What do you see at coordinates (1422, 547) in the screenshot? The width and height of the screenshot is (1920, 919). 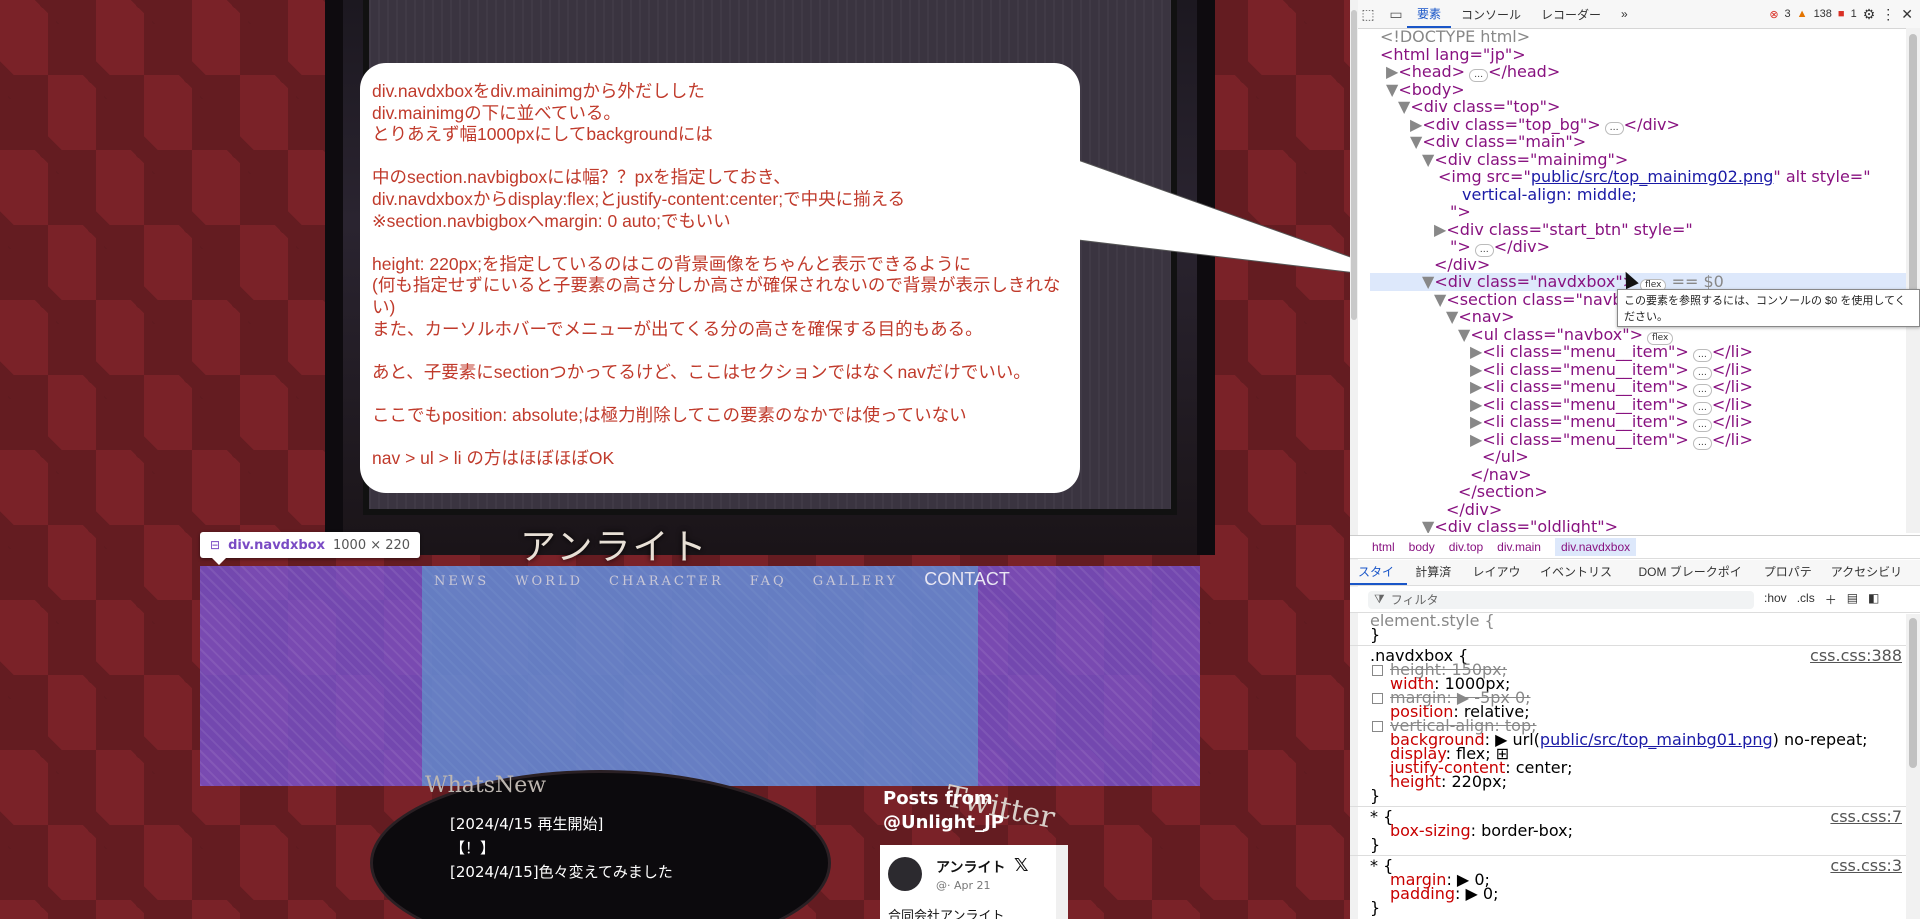 I see `breadcrumb-item: body` at bounding box center [1422, 547].